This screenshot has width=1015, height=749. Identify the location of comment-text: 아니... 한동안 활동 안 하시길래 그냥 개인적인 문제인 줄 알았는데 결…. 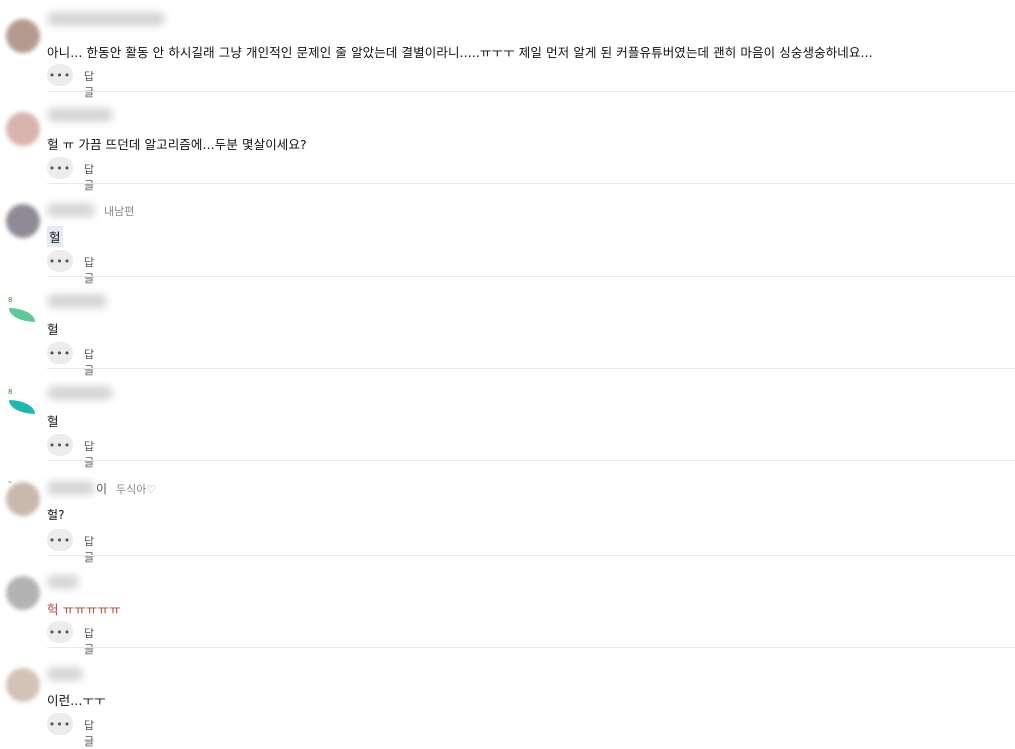
(460, 52).